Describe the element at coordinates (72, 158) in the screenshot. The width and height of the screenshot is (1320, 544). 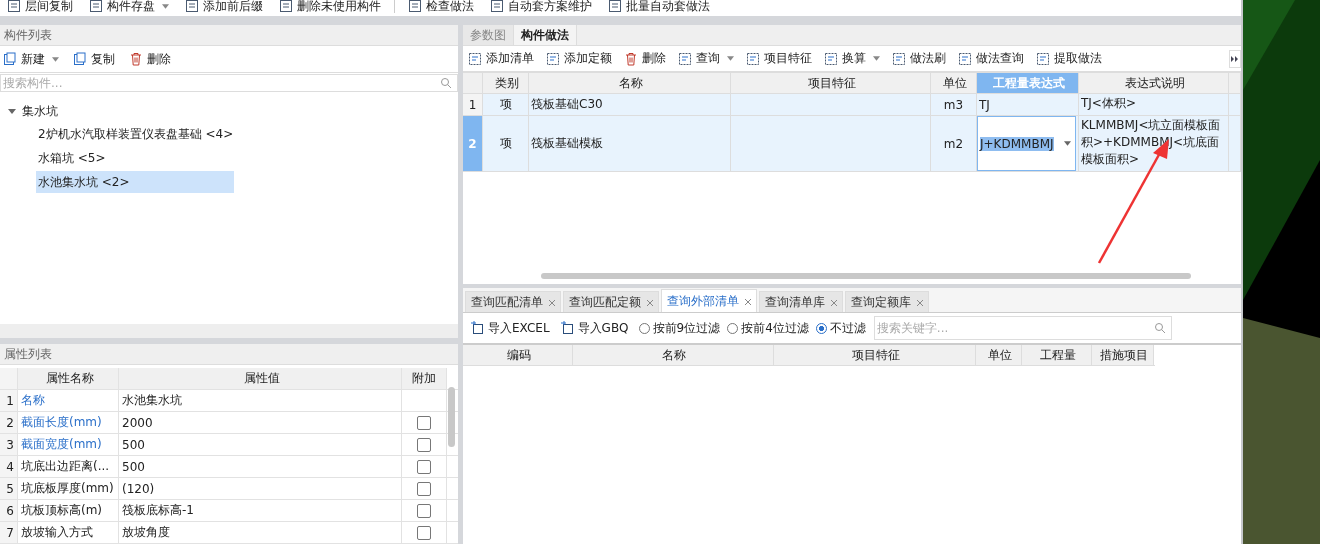
I see `tree-item: 水箱坑 <5>` at that location.